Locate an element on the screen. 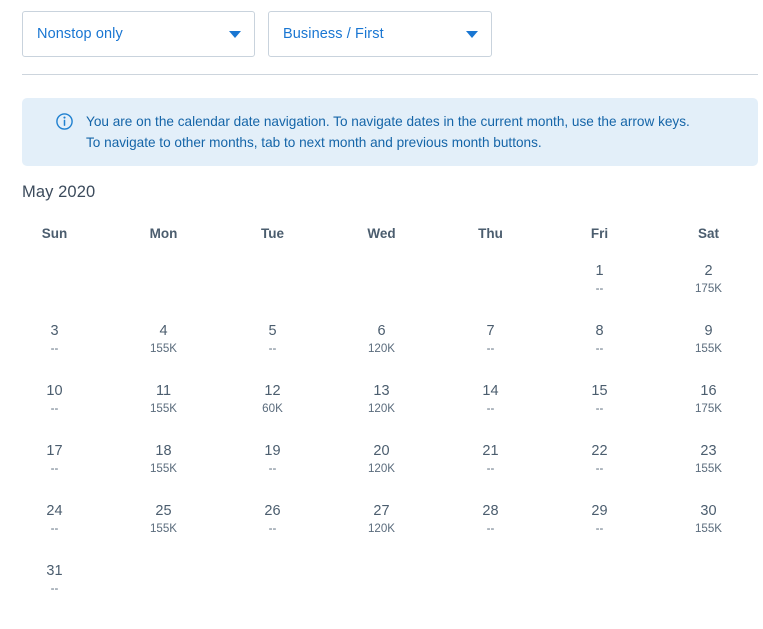 This screenshot has height=629, width=763. stops-filter-value: Nonstop only is located at coordinates (80, 33).